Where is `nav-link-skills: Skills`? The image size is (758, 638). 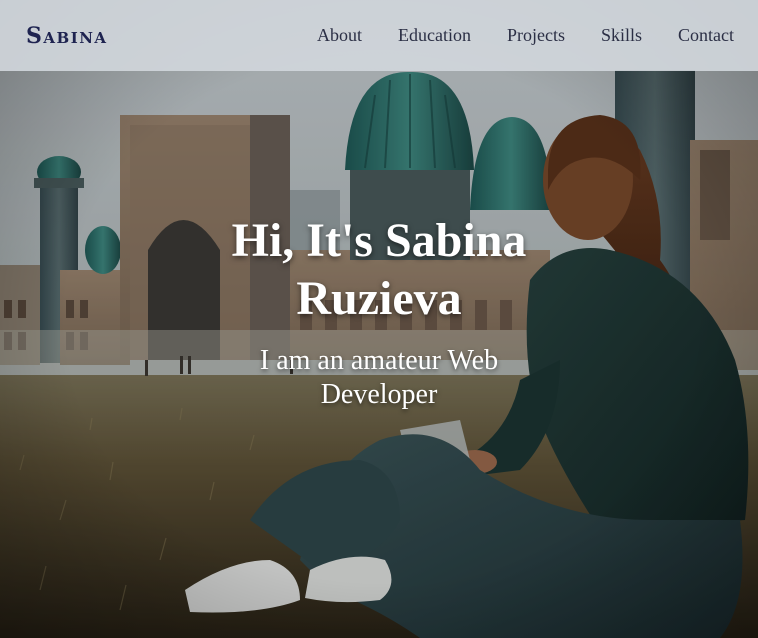
nav-link-skills: Skills is located at coordinates (621, 35).